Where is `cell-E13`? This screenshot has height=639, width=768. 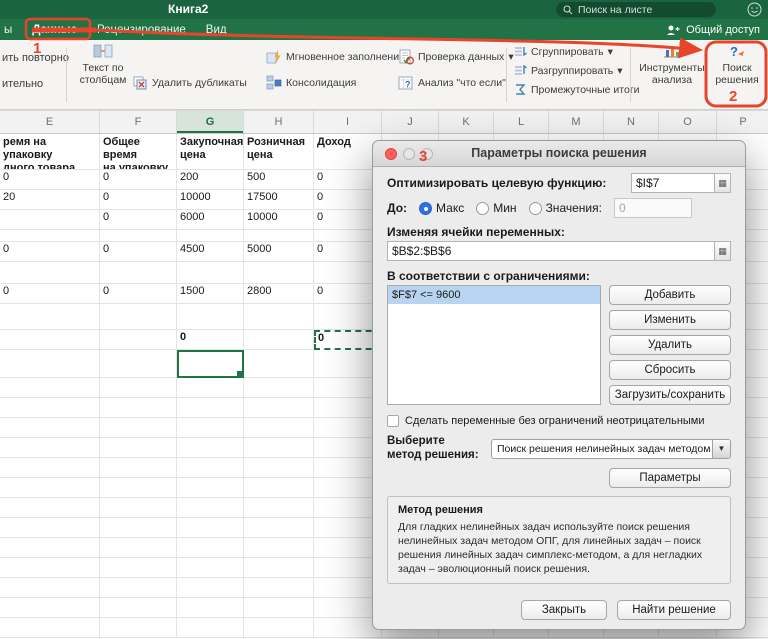
cell-E13 is located at coordinates (50, 408).